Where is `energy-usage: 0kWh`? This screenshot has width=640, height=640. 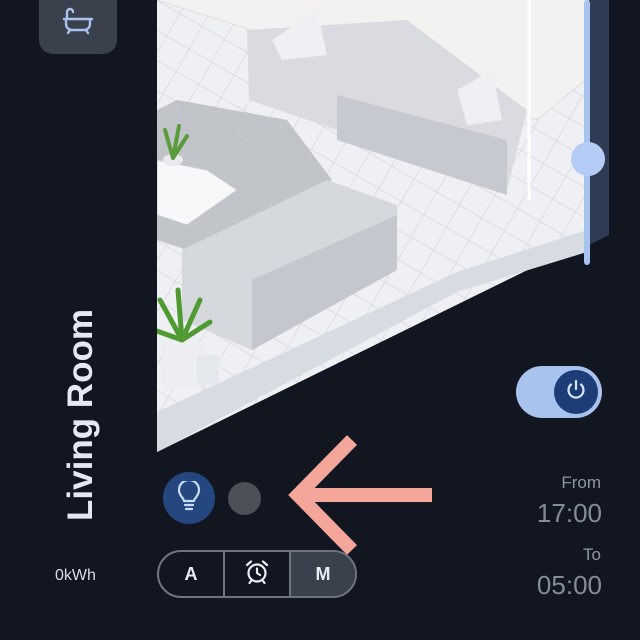
energy-usage: 0kWh is located at coordinates (75, 575).